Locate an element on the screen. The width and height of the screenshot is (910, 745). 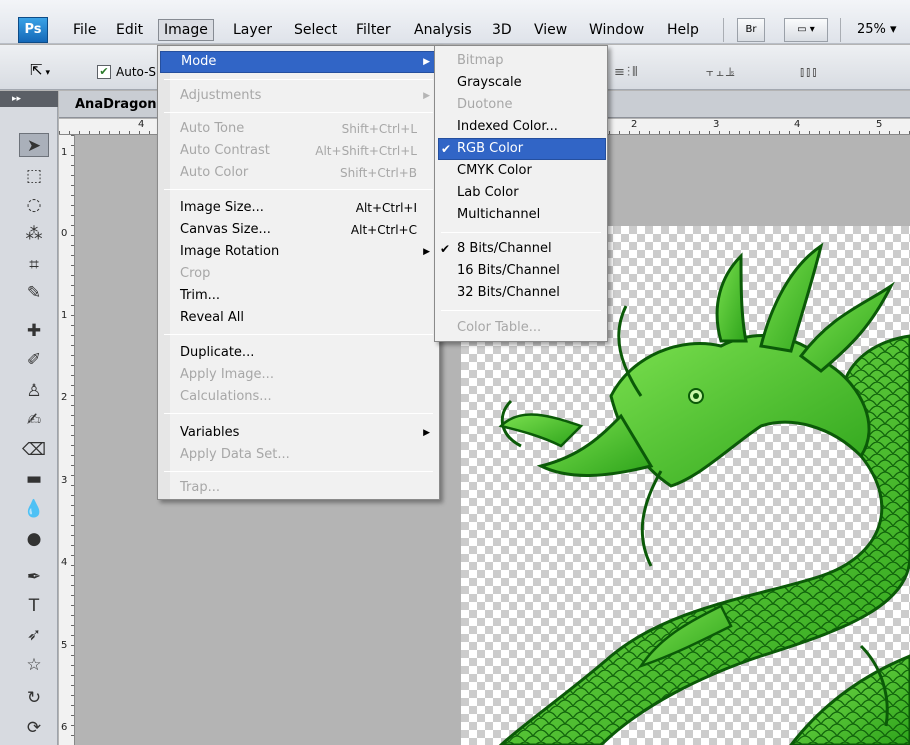
menu-edit: Edit is located at coordinates (129, 30).